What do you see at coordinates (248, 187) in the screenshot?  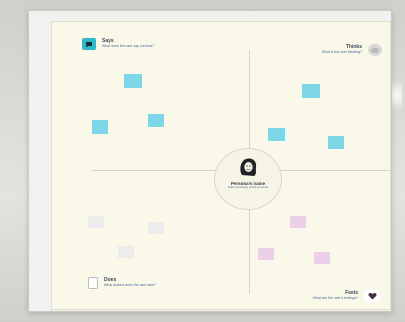 I see `persona-description: Short summary of the persona` at bounding box center [248, 187].